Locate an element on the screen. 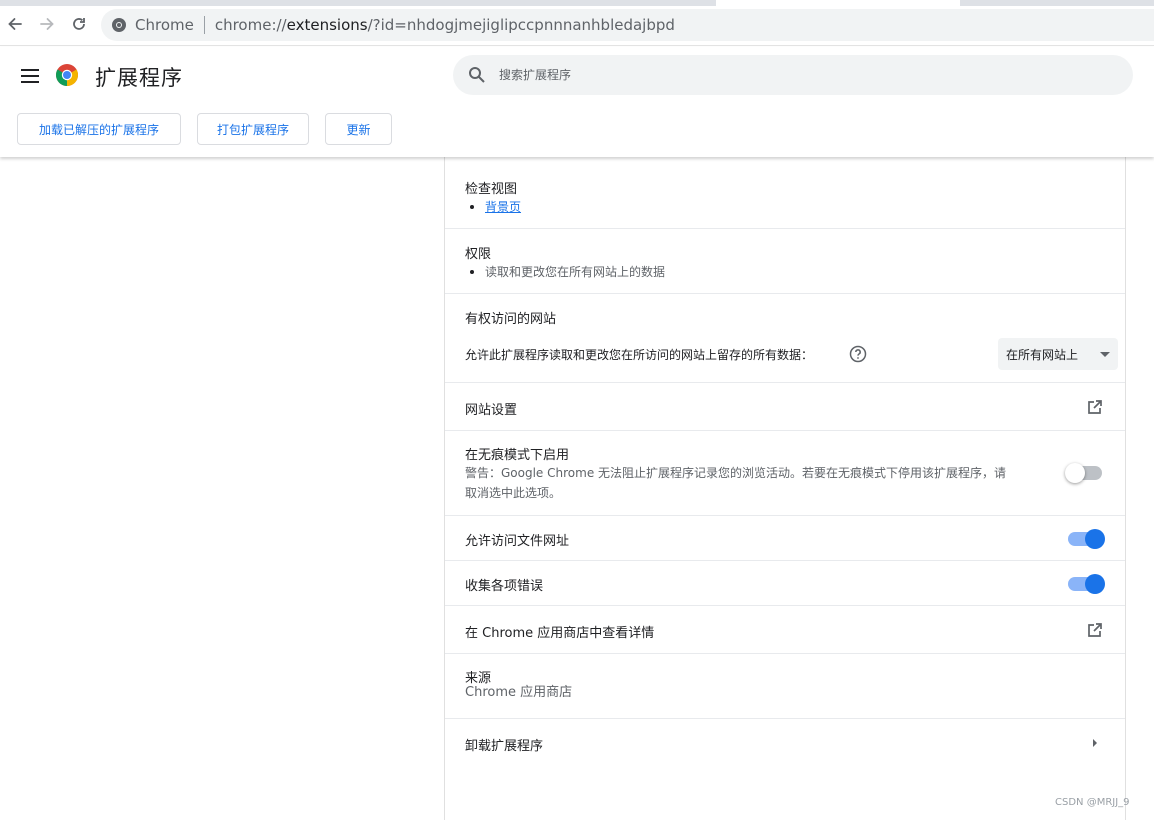 Image resolution: width=1154 pixels, height=820 pixels. url-path: /?id=nhdogjmejiglipccpnnnanhbledajbpd is located at coordinates (521, 25).